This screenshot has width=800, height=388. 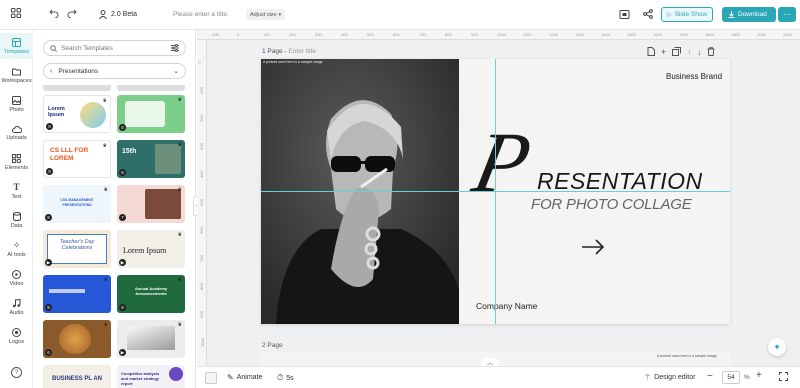 I want to click on ruler-tick-label: 1400, so click(x=605, y=34).